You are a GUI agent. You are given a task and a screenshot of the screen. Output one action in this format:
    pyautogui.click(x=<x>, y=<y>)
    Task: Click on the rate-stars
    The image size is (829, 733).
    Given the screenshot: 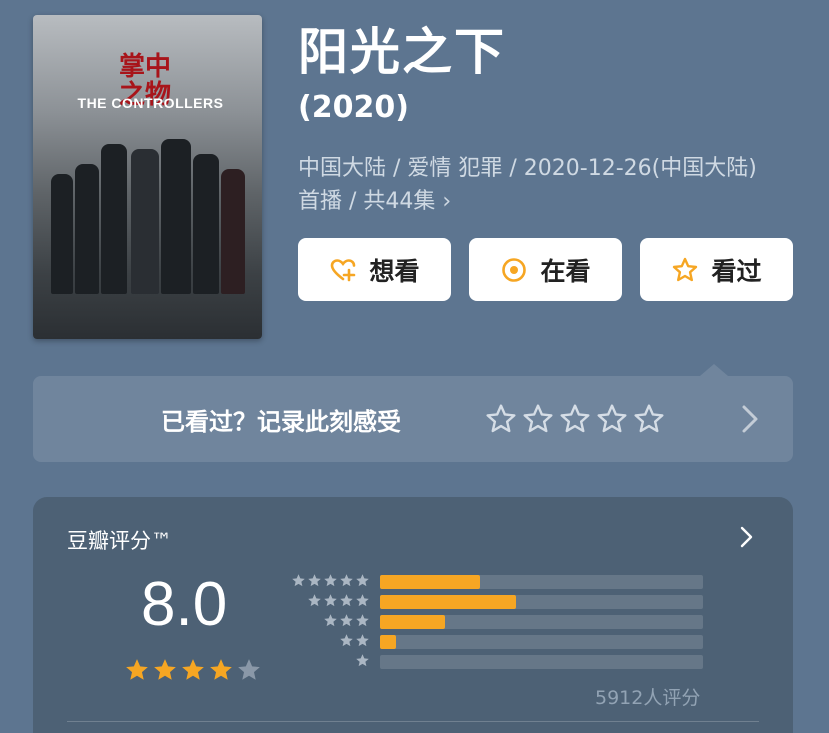 What is the action you would take?
    pyautogui.click(x=575, y=419)
    